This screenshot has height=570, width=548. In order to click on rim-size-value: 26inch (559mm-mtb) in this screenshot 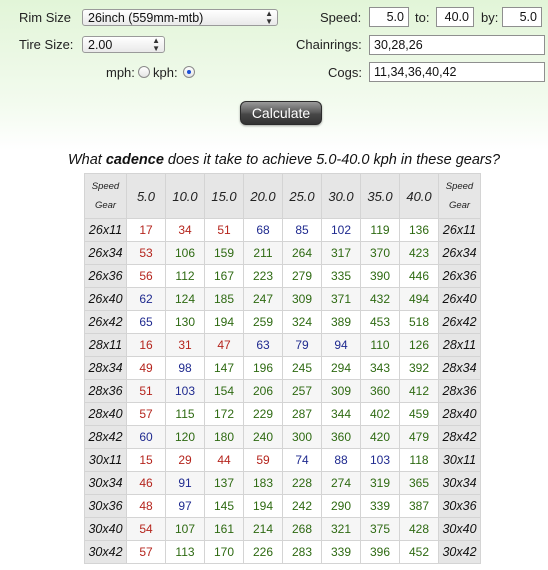, I will do `click(146, 18)`.